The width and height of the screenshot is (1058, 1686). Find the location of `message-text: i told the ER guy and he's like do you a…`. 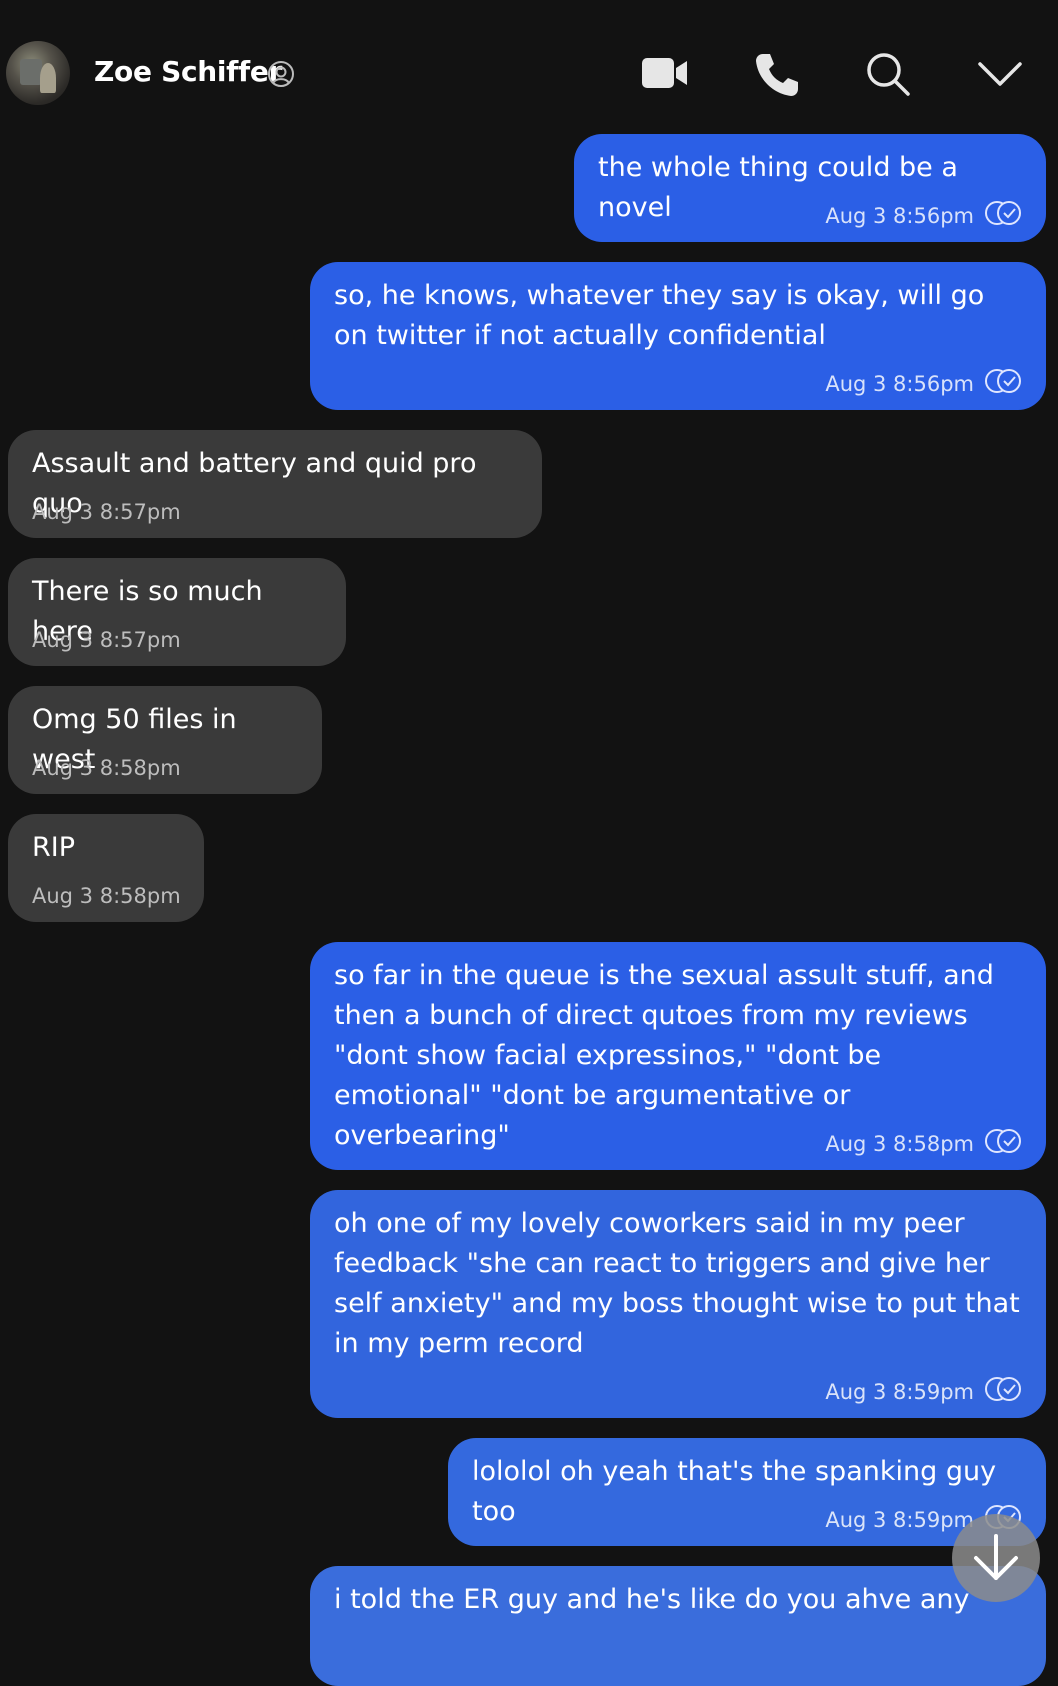

message-text: i told the ER guy and he's like do you a… is located at coordinates (652, 1599).